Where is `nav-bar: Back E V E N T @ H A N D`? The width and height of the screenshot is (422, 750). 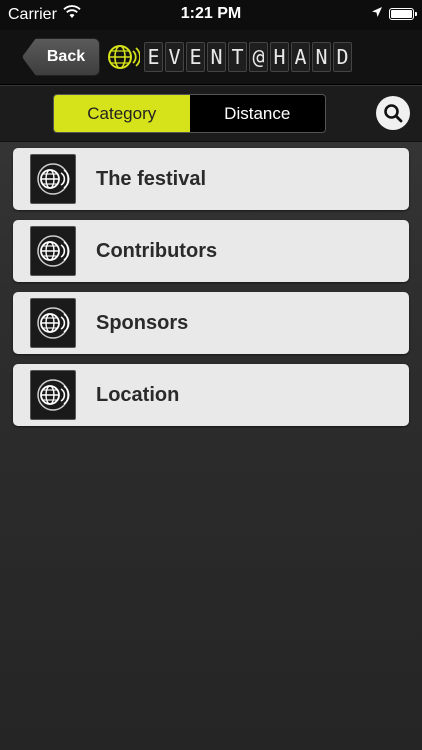
nav-bar: Back E V E N T @ H A N D is located at coordinates (211, 57).